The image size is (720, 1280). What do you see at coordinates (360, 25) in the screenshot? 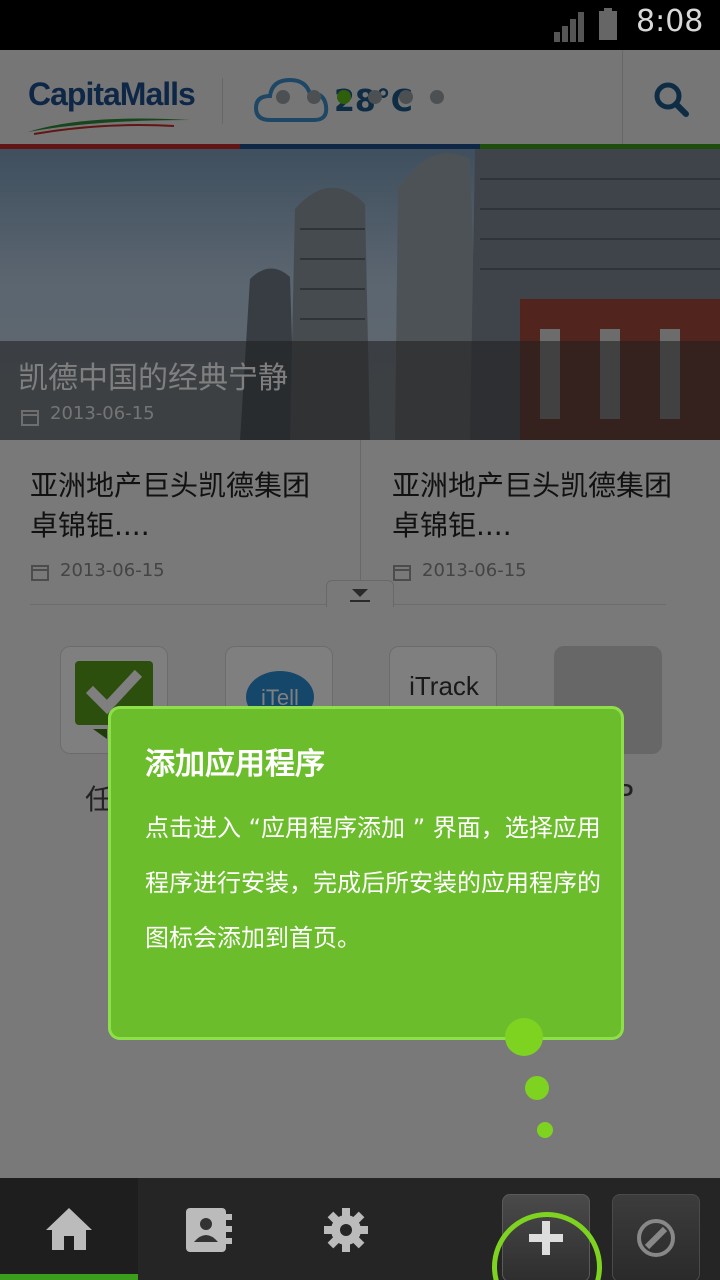
I see `status-bar: 8:08` at bounding box center [360, 25].